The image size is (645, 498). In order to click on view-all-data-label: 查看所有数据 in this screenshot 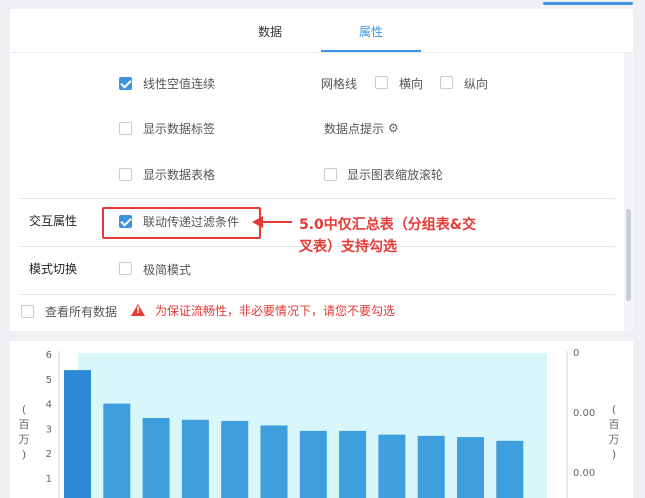, I will do `click(81, 312)`.